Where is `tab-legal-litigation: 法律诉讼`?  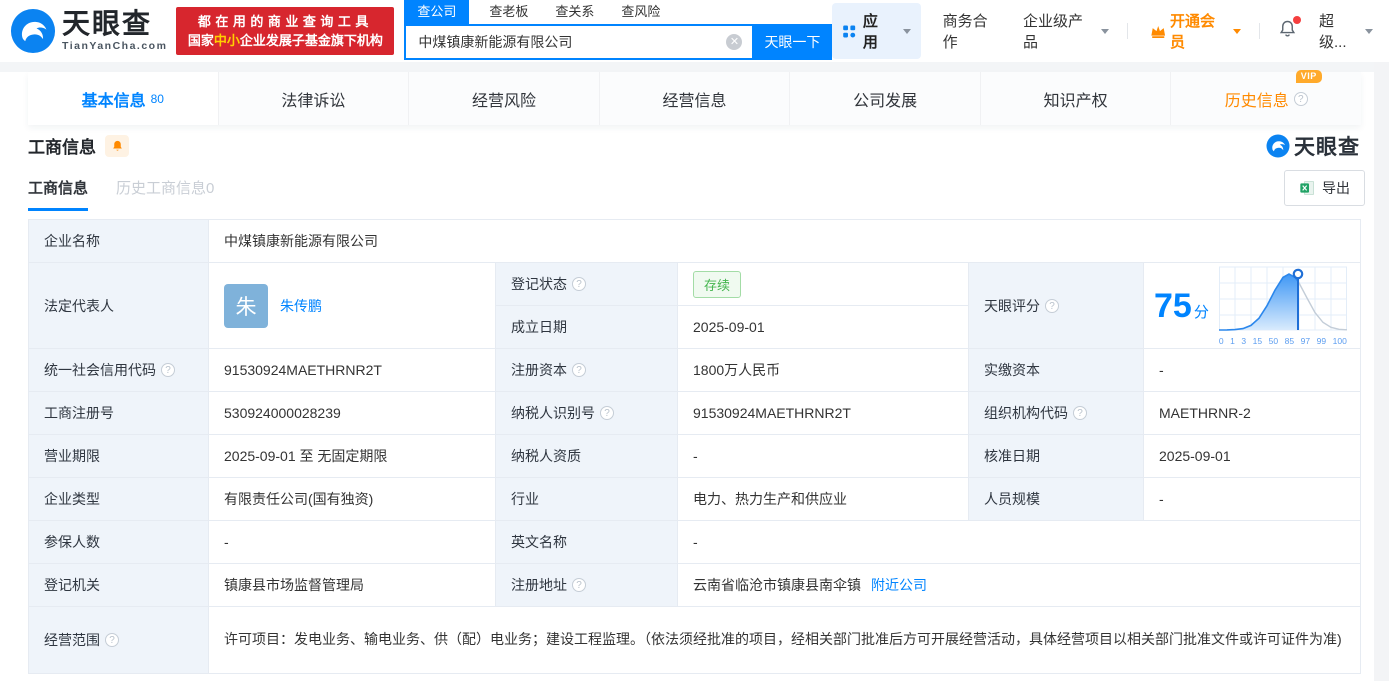 tab-legal-litigation: 法律诉讼 is located at coordinates (314, 98).